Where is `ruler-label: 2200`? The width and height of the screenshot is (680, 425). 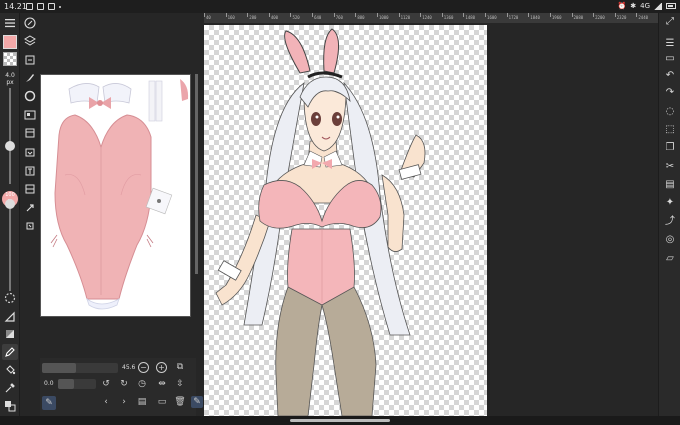
ruler-label: 2200 is located at coordinates (600, 17).